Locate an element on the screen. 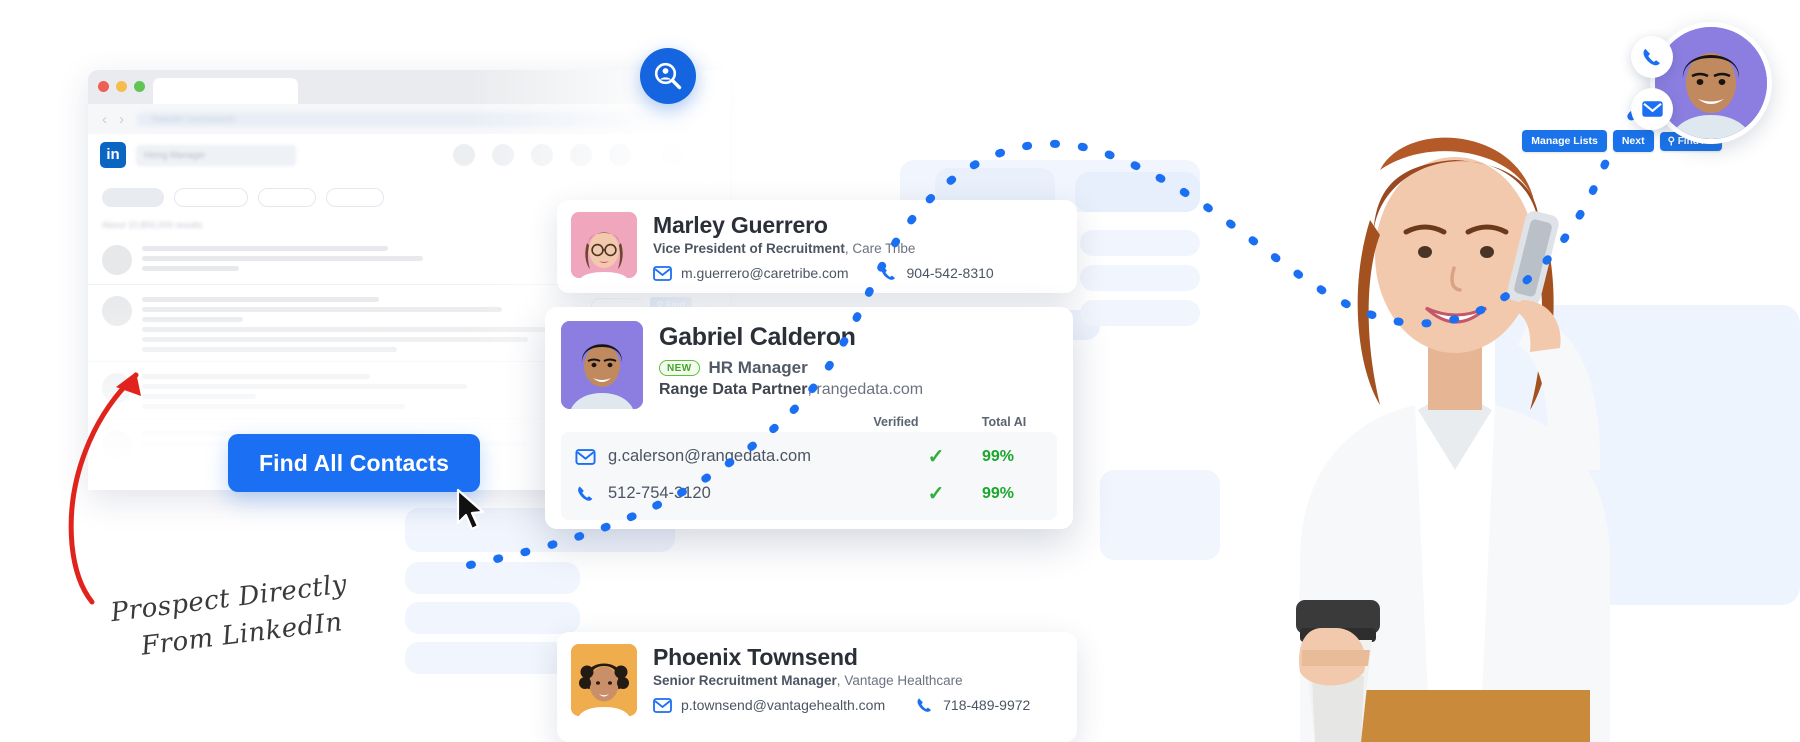  status-badge: NEW is located at coordinates (679, 368).